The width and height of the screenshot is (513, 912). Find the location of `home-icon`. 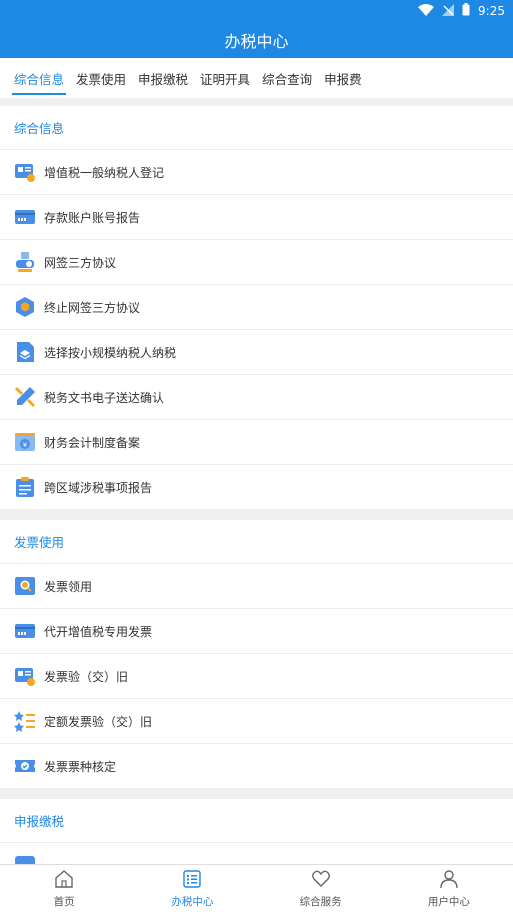

home-icon is located at coordinates (64, 880).